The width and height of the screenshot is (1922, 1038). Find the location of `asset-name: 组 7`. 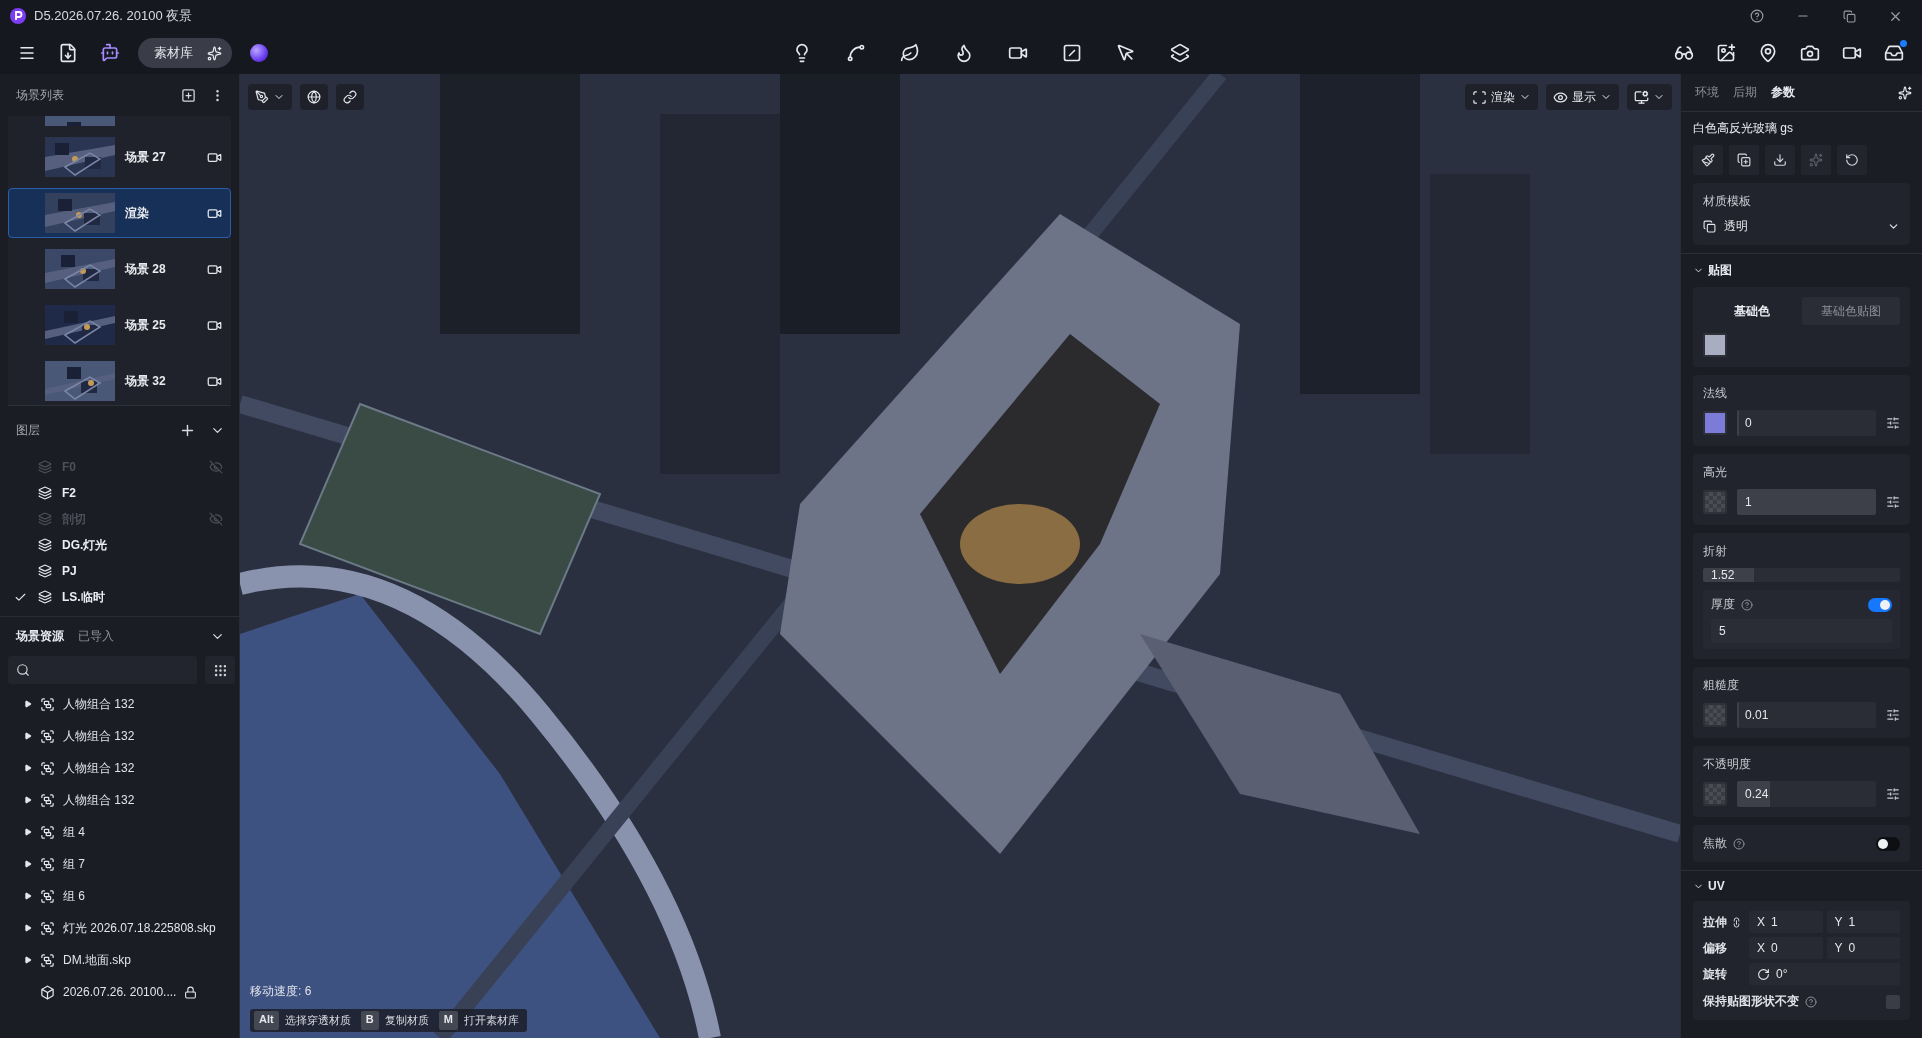

asset-name: 组 7 is located at coordinates (74, 864).